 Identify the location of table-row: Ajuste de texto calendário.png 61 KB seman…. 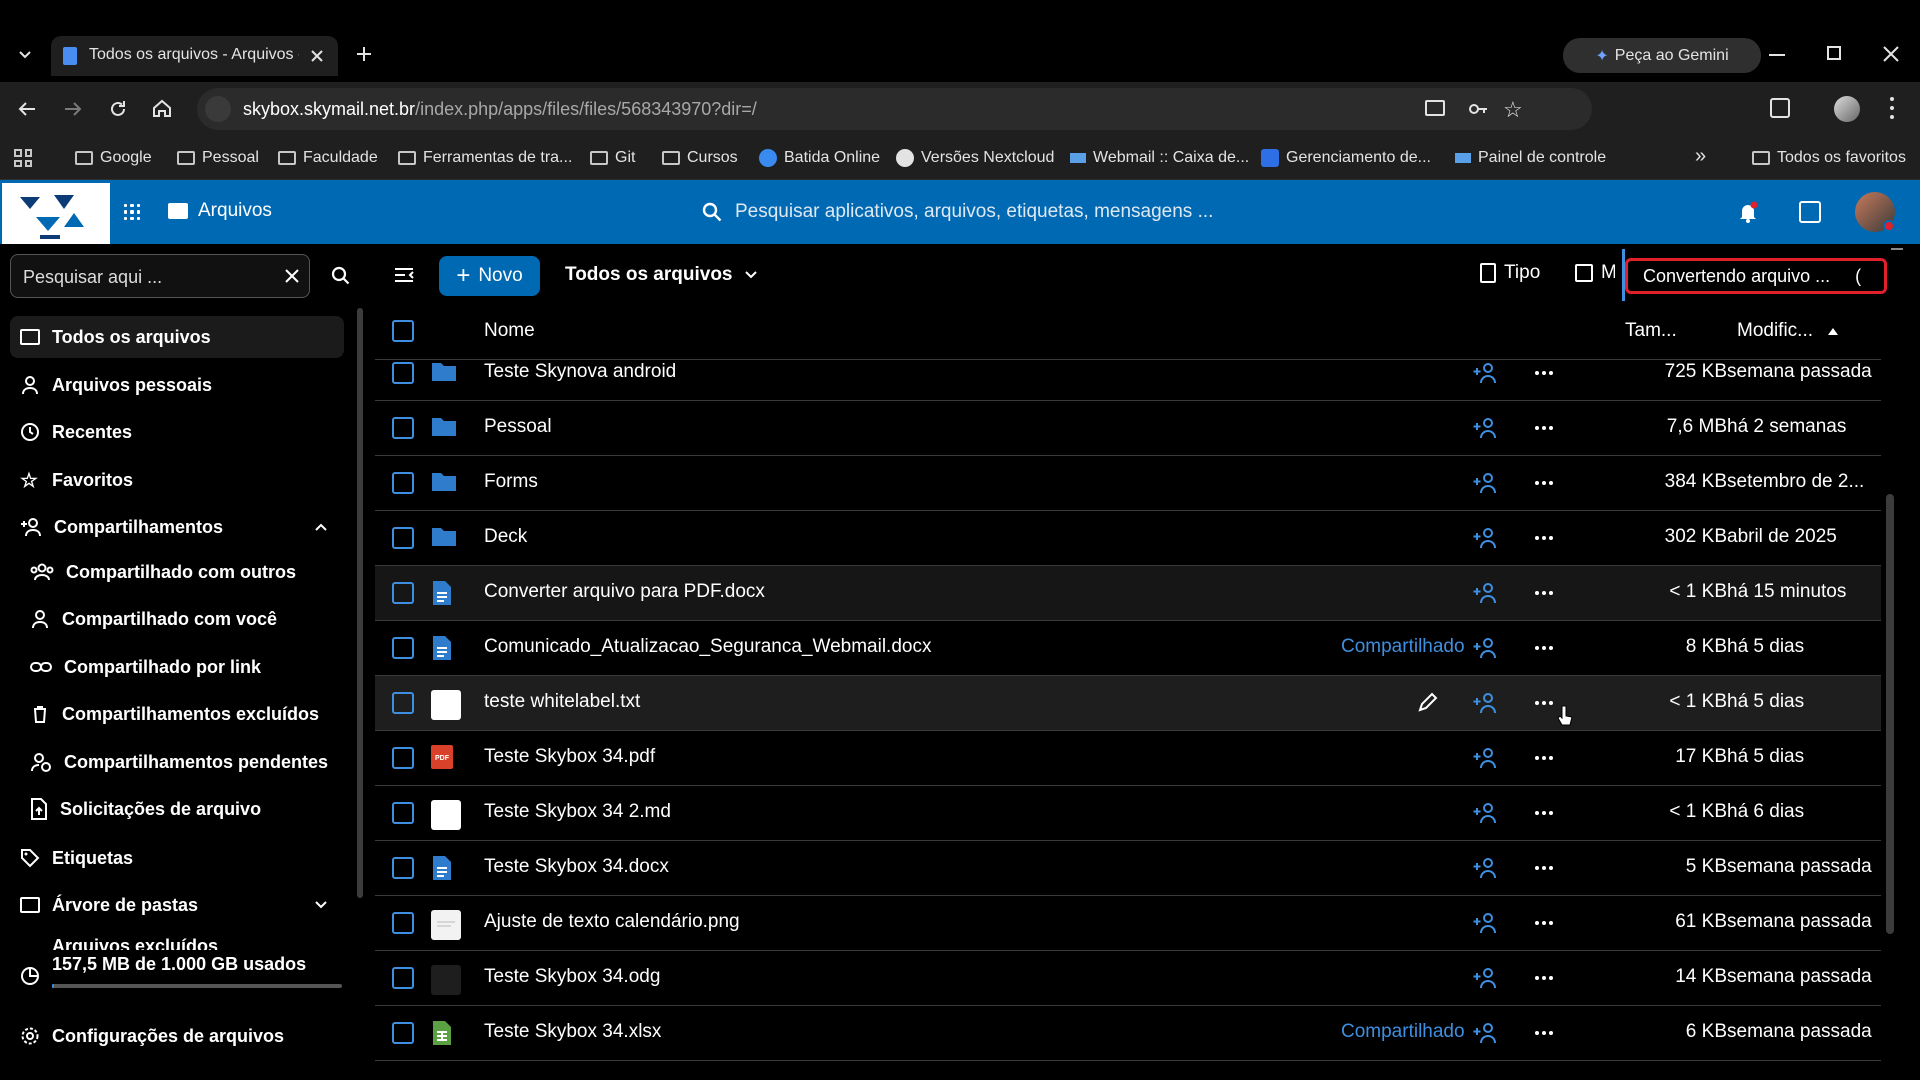
(1128, 923).